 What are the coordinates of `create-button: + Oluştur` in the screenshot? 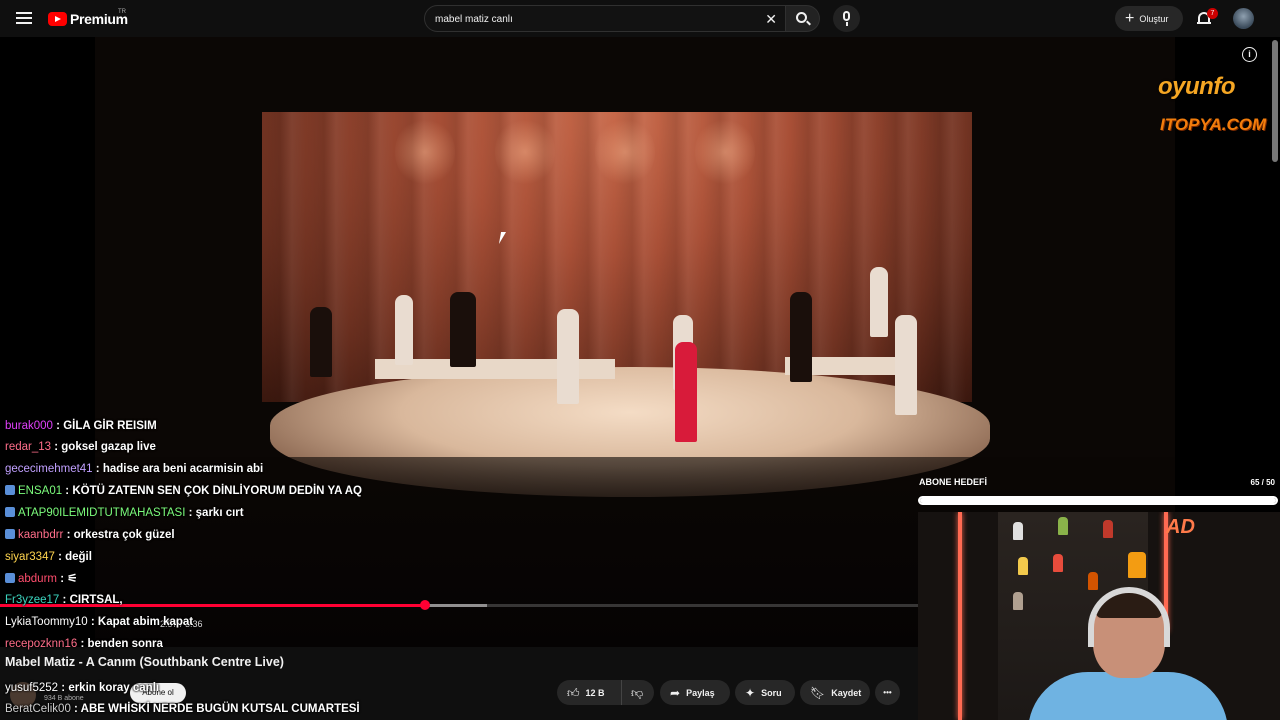 It's located at (1149, 18).